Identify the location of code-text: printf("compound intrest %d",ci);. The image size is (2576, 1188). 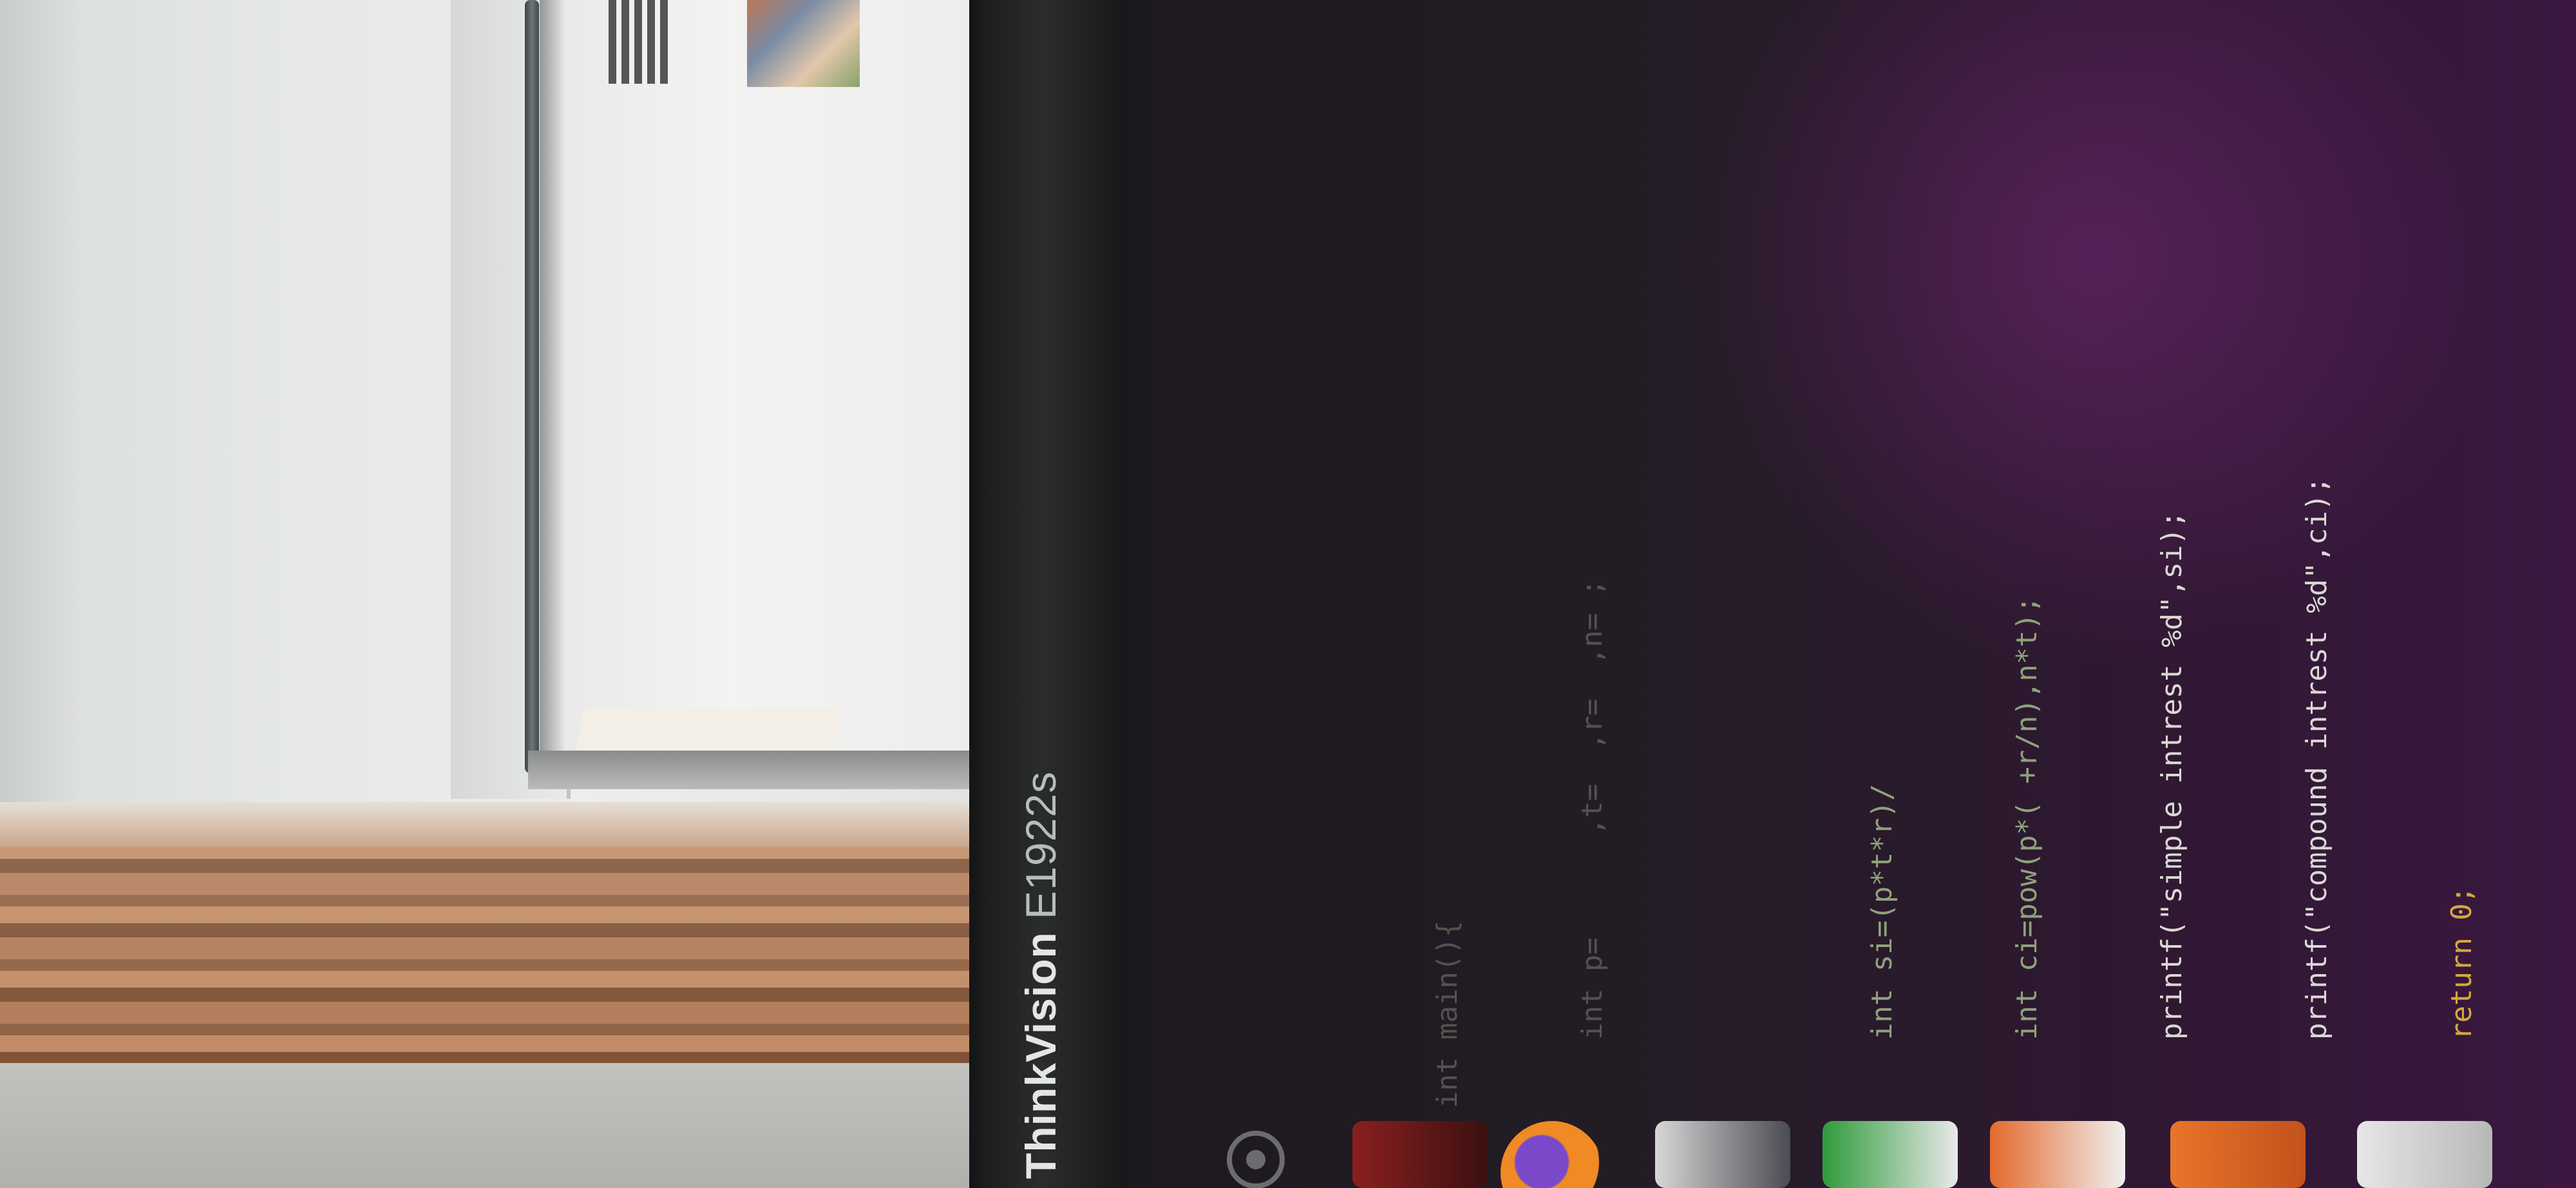
(2316, 792).